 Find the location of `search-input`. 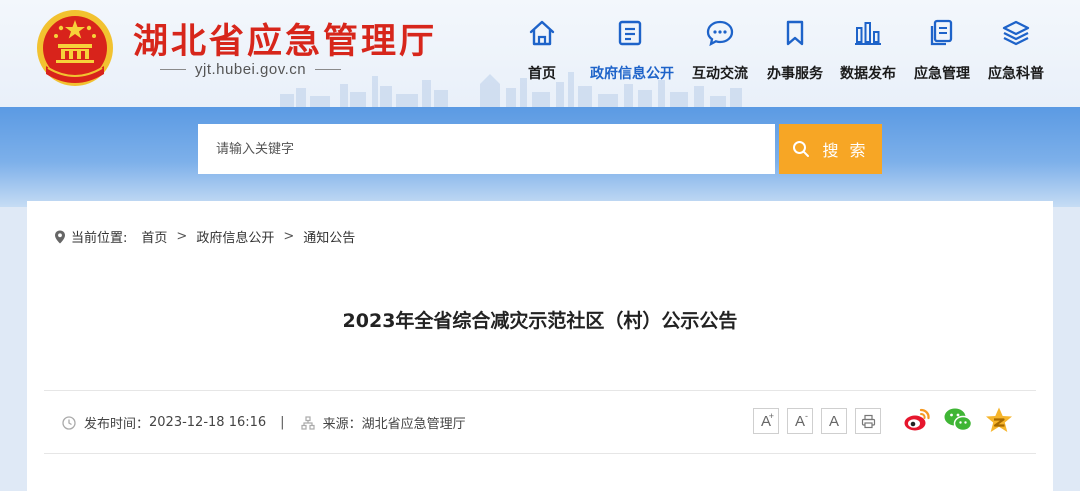

search-input is located at coordinates (486, 149).